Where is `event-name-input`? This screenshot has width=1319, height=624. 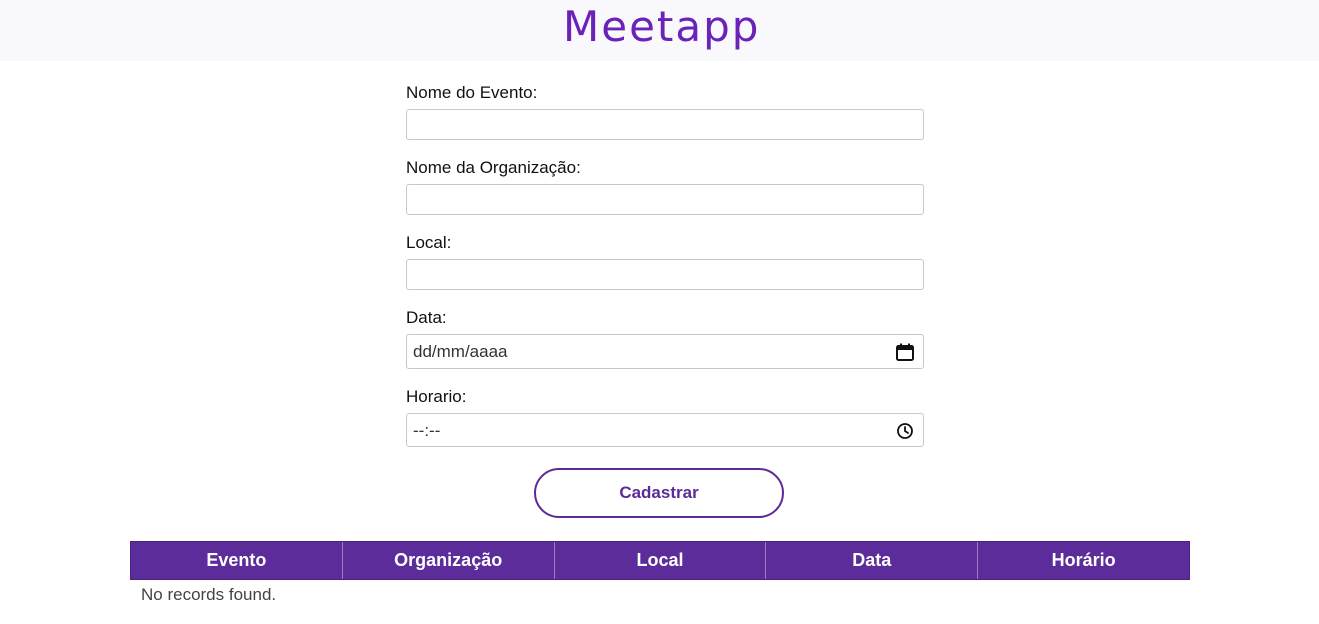
event-name-input is located at coordinates (665, 124).